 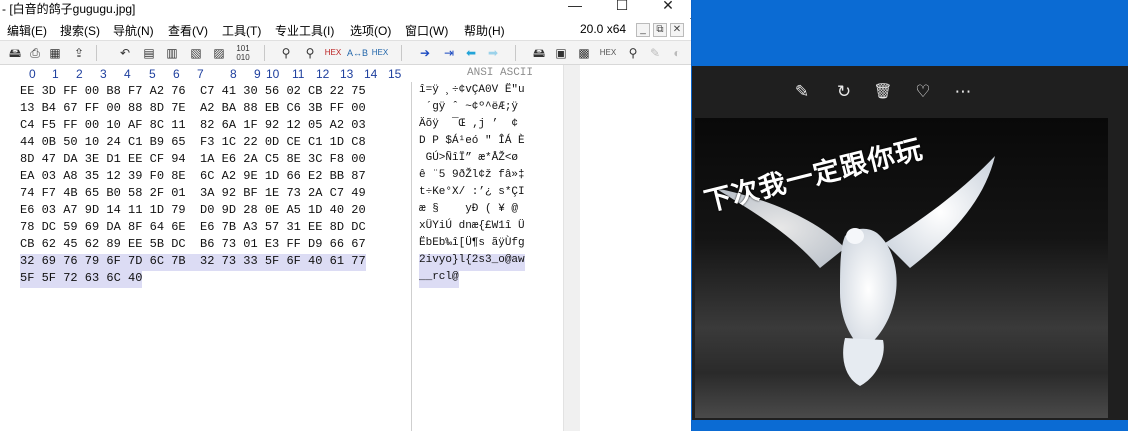 I want to click on vertical-scrollbar, so click(x=571, y=248).